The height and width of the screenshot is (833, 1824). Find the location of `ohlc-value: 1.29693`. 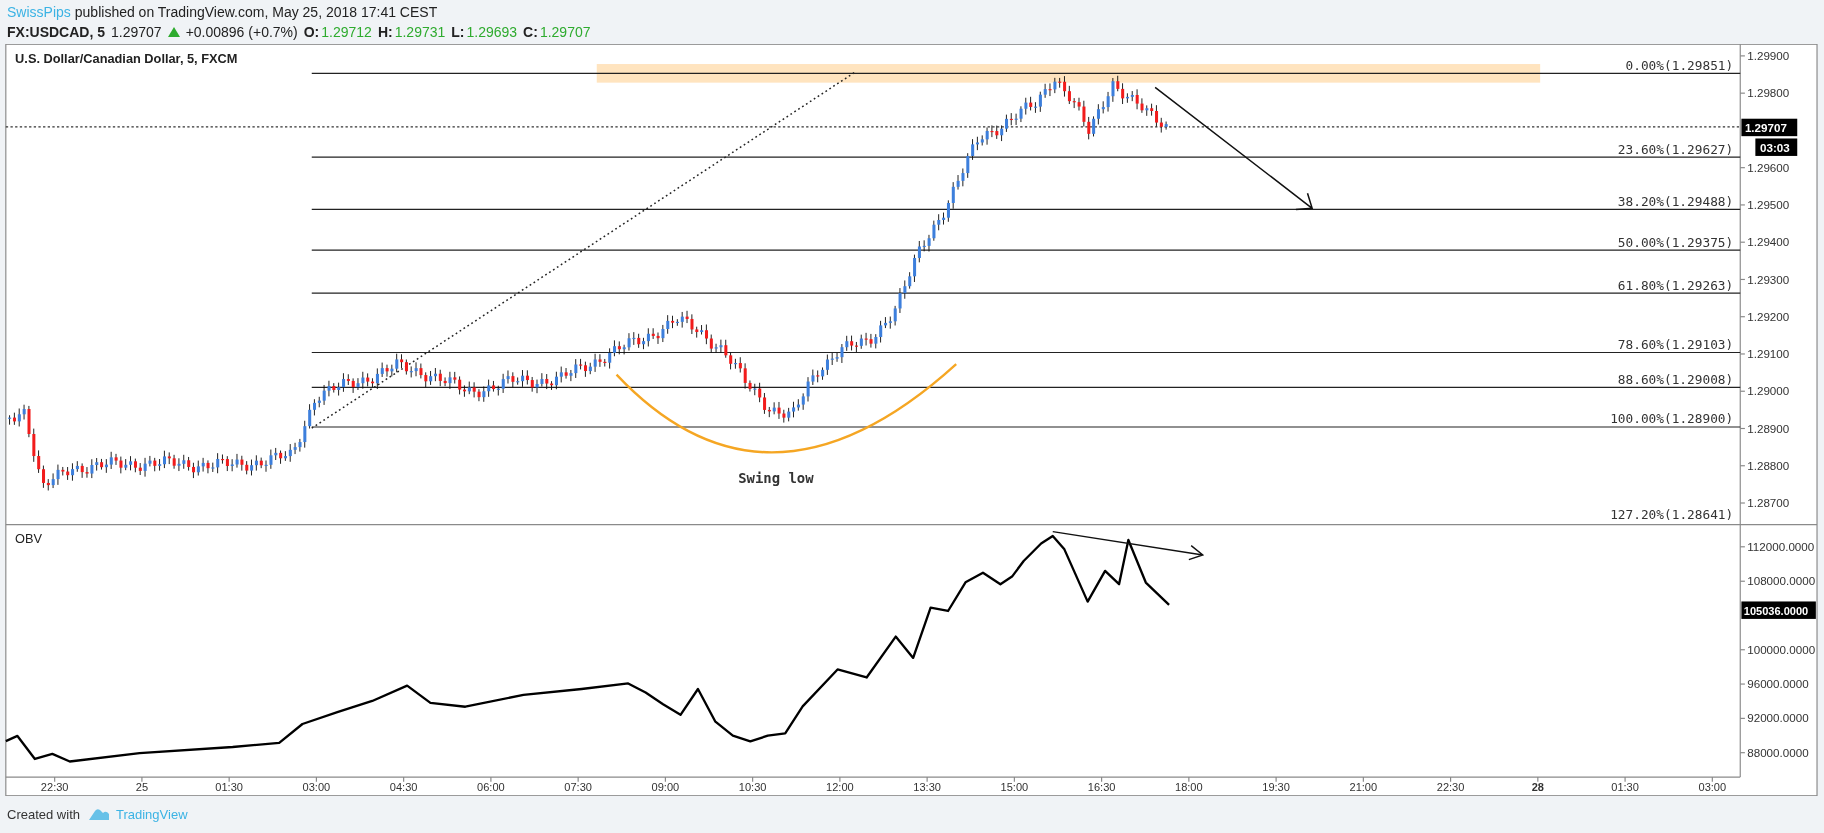

ohlc-value: 1.29693 is located at coordinates (492, 32).